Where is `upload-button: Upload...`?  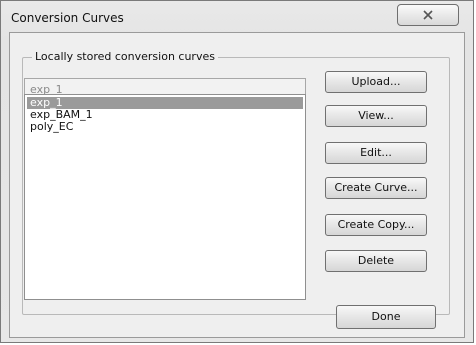 upload-button: Upload... is located at coordinates (376, 82).